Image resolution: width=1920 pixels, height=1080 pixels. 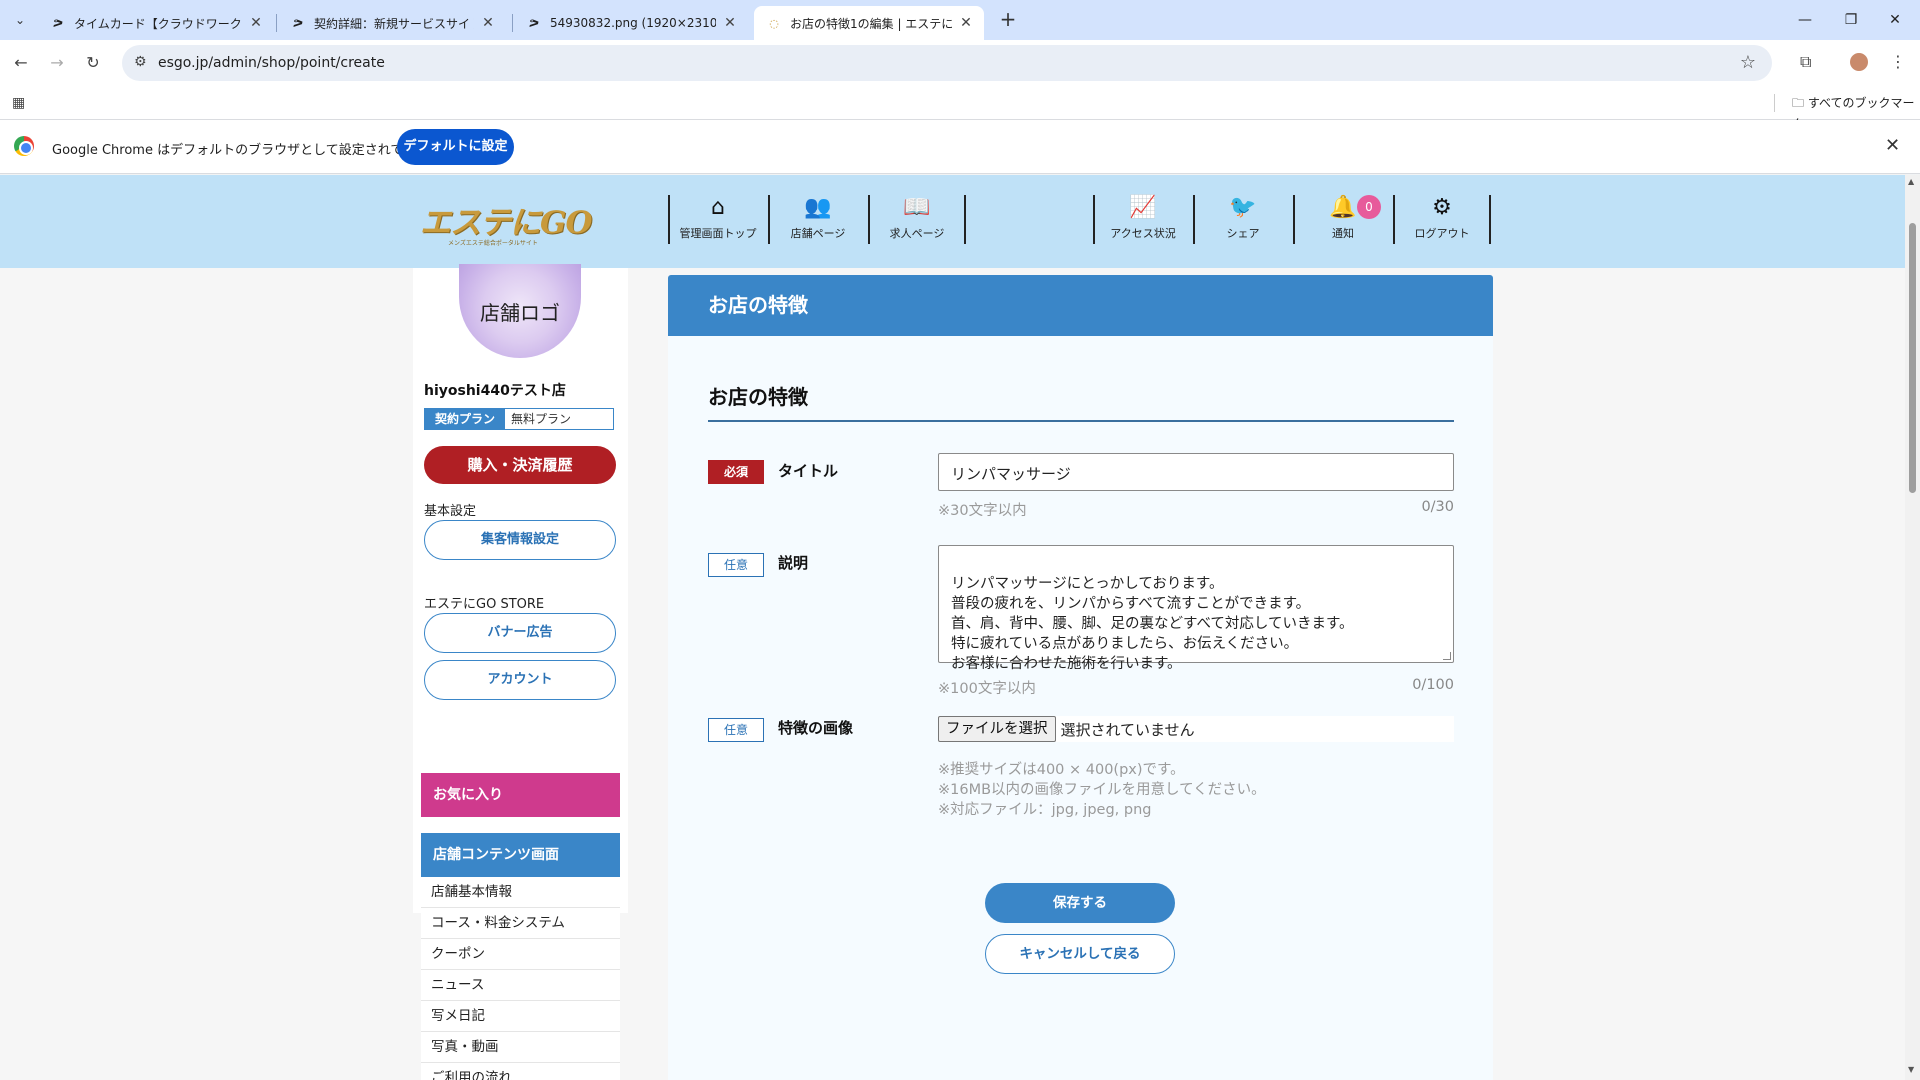 What do you see at coordinates (510, 222) in the screenshot?
I see `site-logo: エステにGO メンズエステ総合ポータルサイト` at bounding box center [510, 222].